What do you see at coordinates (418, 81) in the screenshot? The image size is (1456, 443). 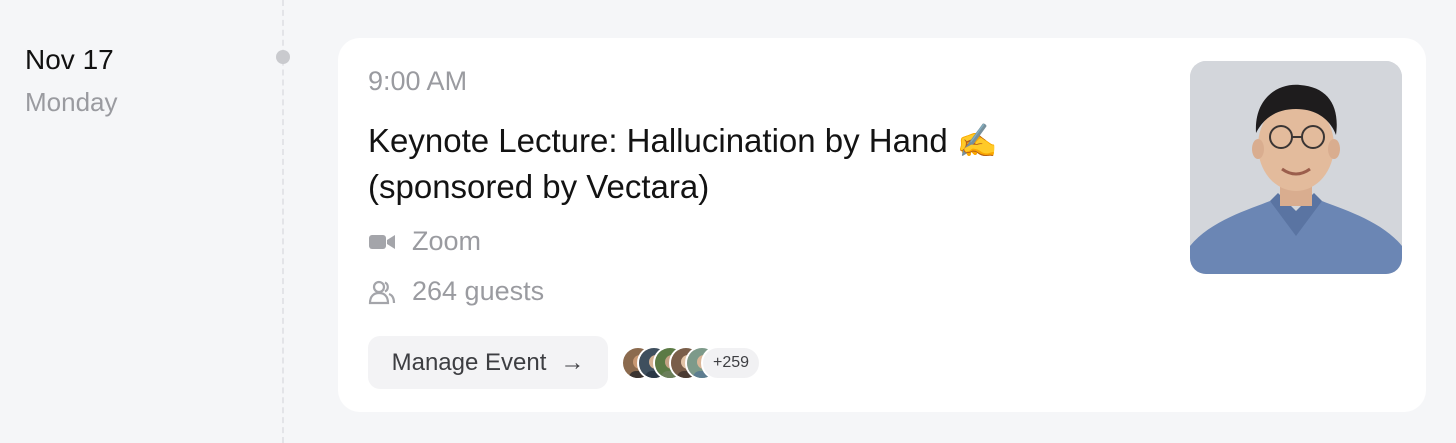 I see `event-time: 9:00 AM` at bounding box center [418, 81].